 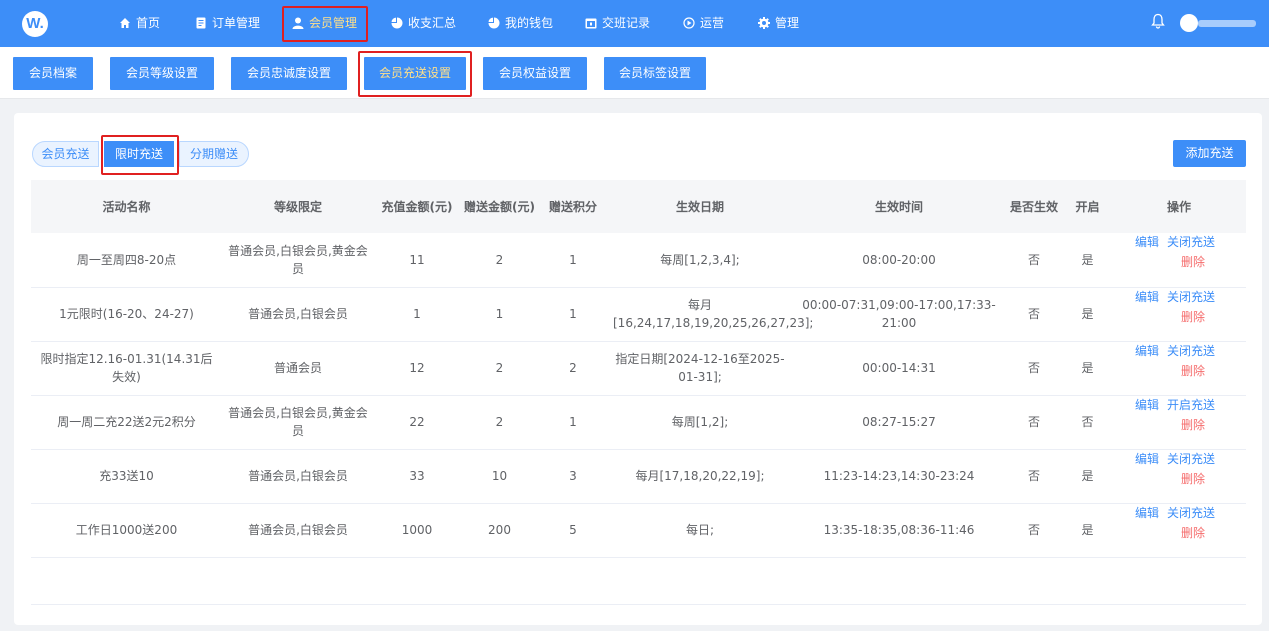 I want to click on compass-icon, so click(x=689, y=23).